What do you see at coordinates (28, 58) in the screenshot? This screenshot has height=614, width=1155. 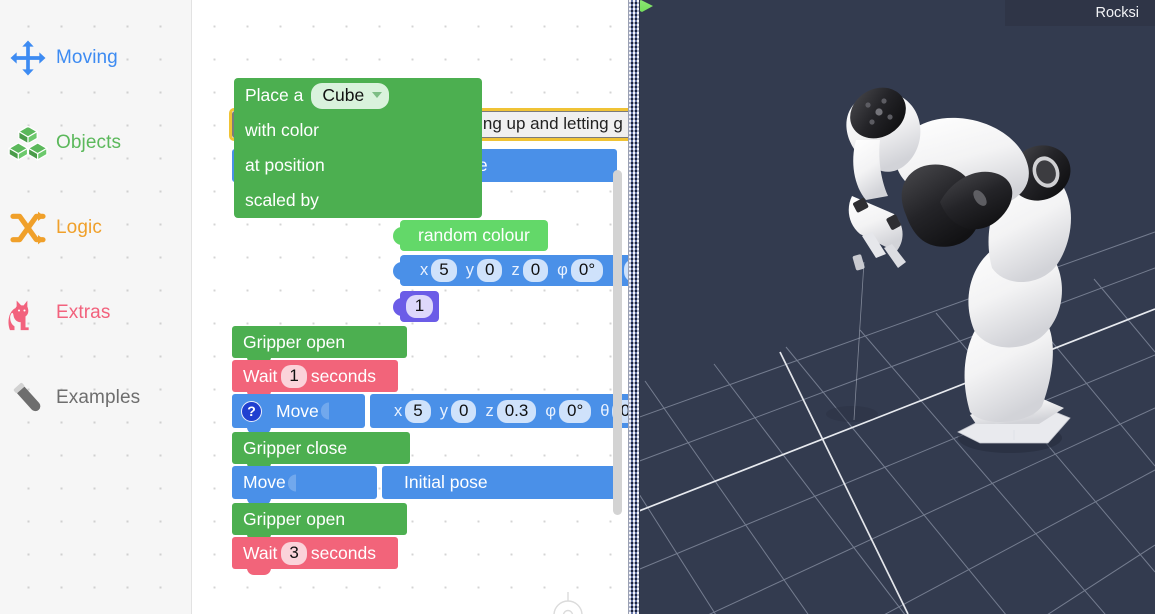 I see `move-arrows-icon` at bounding box center [28, 58].